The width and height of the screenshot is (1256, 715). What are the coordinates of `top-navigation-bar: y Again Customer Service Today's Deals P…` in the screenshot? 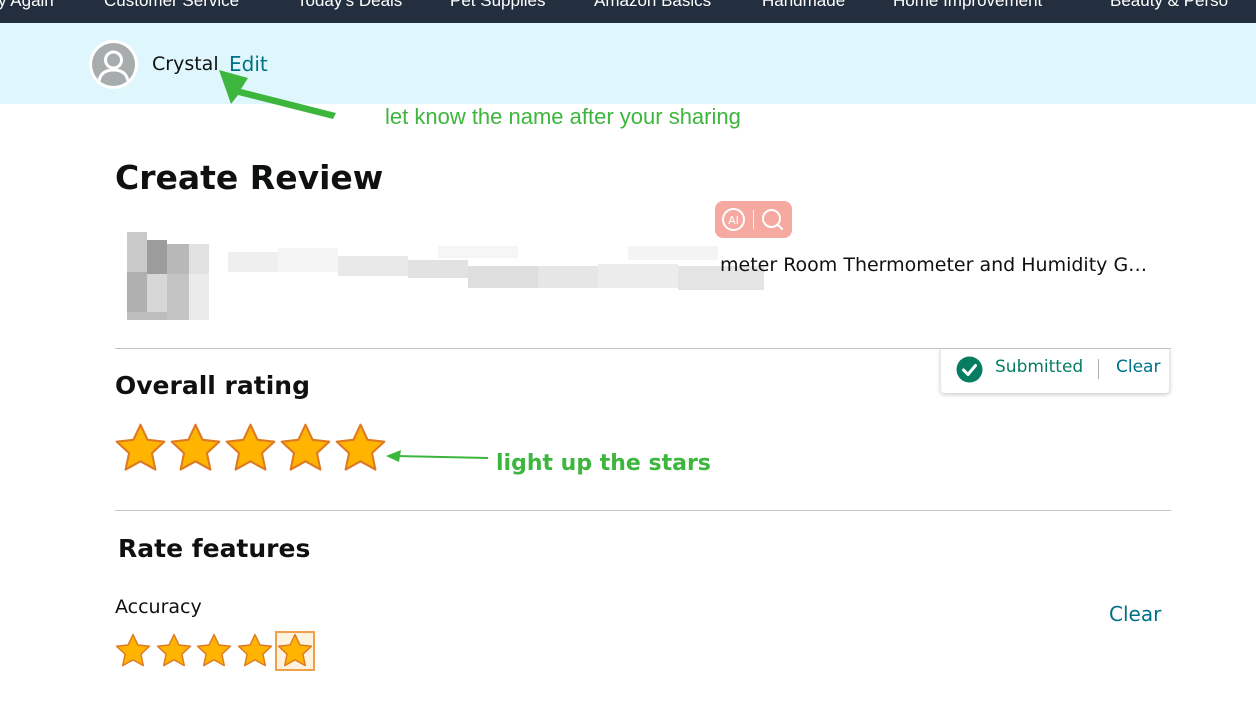 It's located at (628, 11).